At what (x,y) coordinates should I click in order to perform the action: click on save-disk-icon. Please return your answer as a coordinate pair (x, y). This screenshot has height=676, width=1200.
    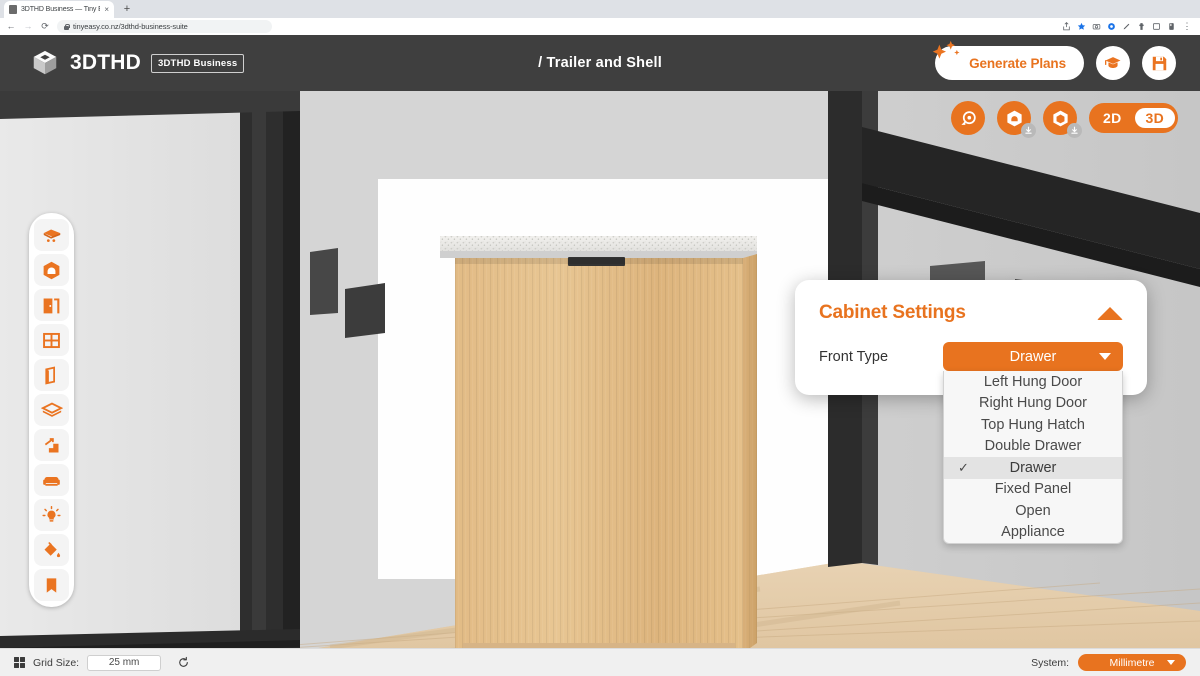
    Looking at the image, I should click on (1159, 63).